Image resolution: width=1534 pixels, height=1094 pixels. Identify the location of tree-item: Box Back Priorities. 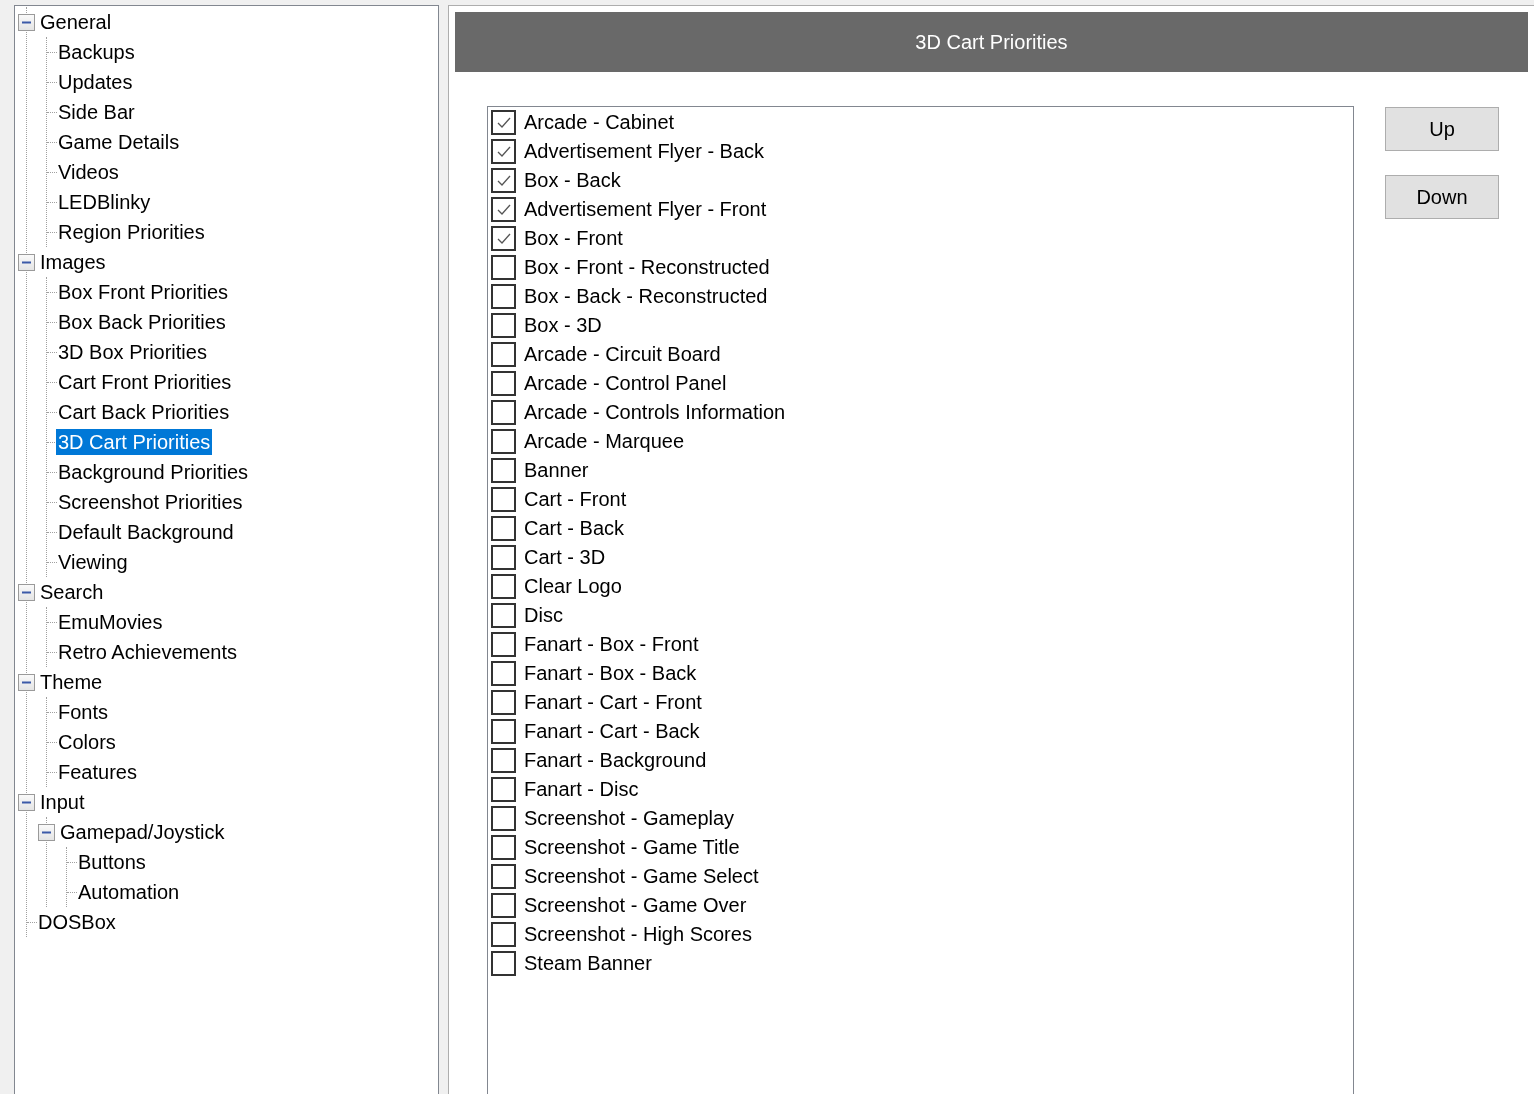
(142, 322).